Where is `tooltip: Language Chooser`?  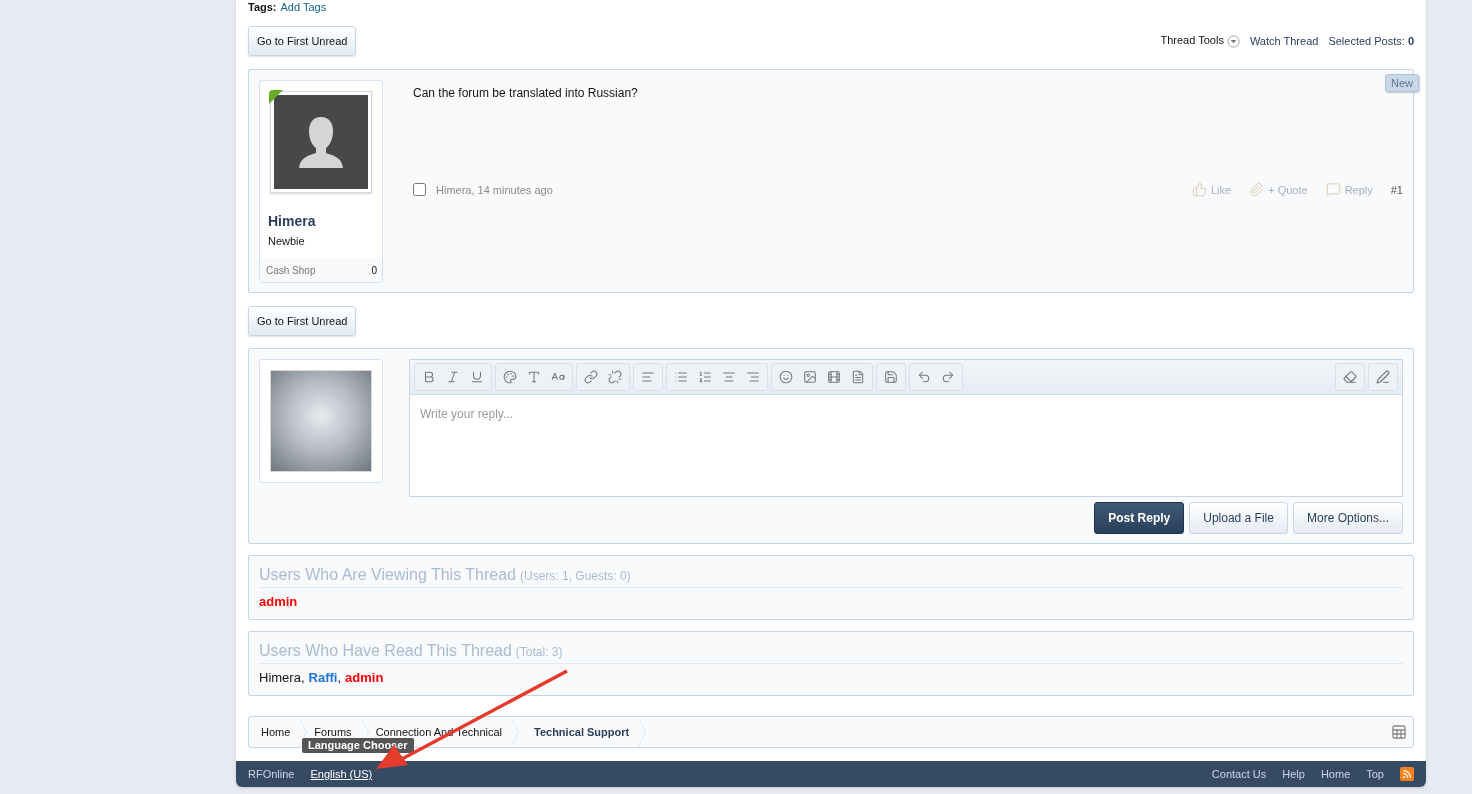
tooltip: Language Chooser is located at coordinates (358, 745).